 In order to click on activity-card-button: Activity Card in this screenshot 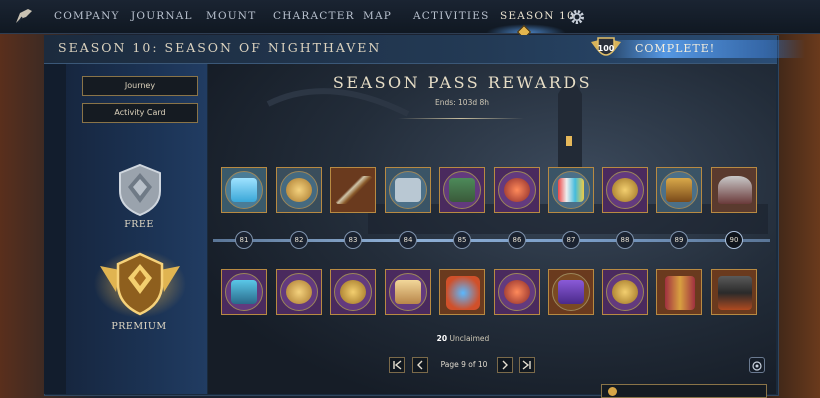, I will do `click(140, 113)`.